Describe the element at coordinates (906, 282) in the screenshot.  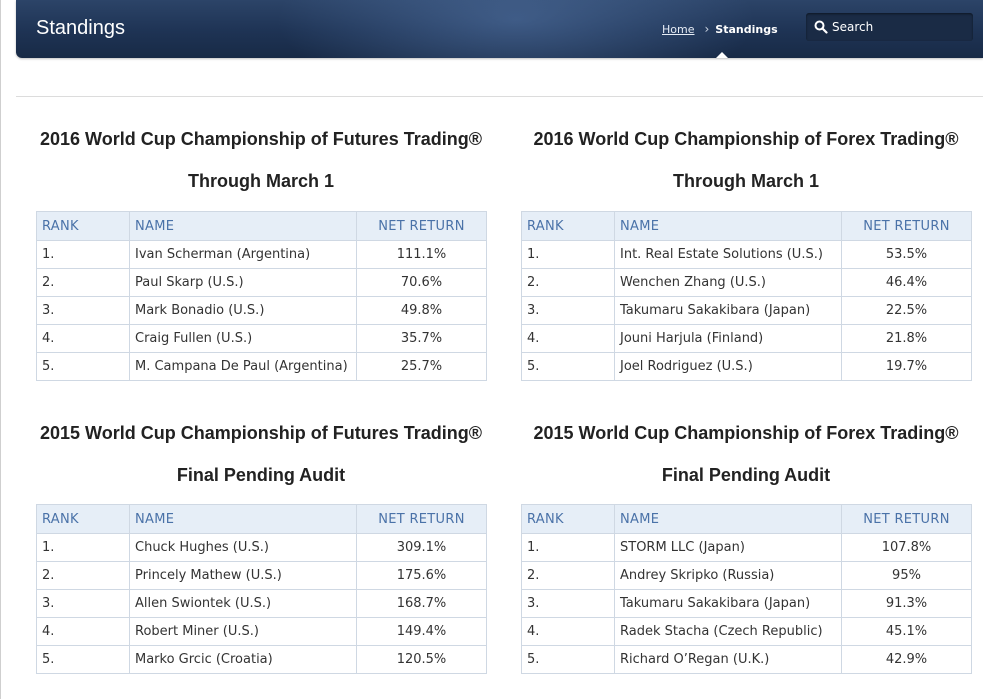
I see `net-return-cell: 46.4%` at that location.